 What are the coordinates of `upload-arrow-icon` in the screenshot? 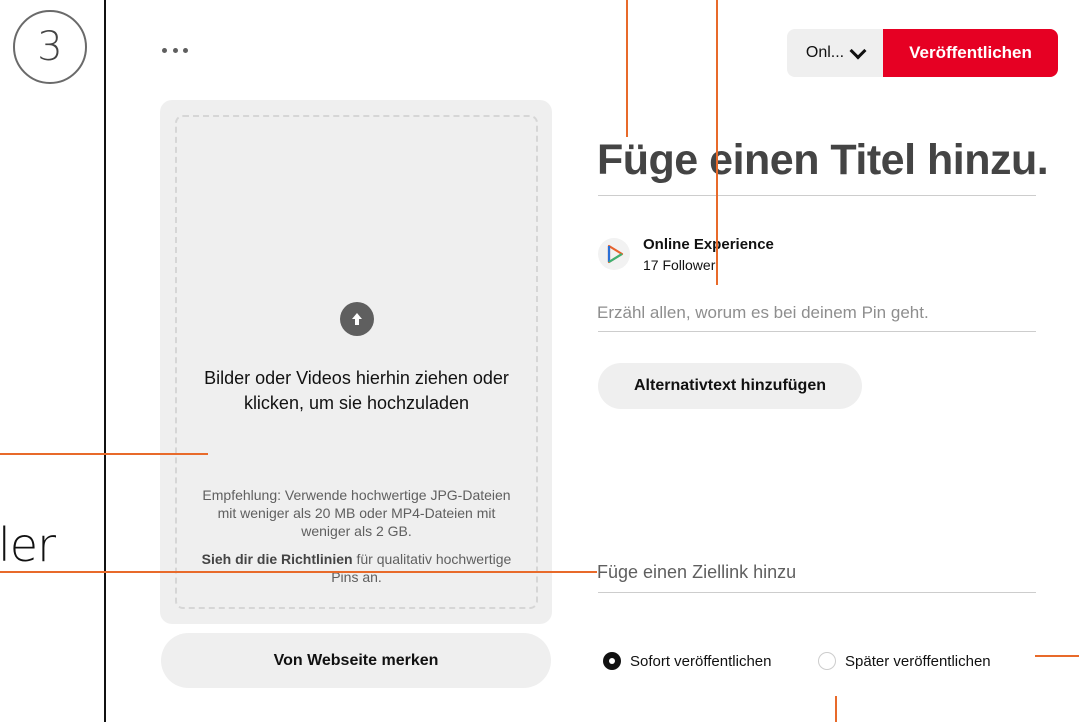 It's located at (357, 319).